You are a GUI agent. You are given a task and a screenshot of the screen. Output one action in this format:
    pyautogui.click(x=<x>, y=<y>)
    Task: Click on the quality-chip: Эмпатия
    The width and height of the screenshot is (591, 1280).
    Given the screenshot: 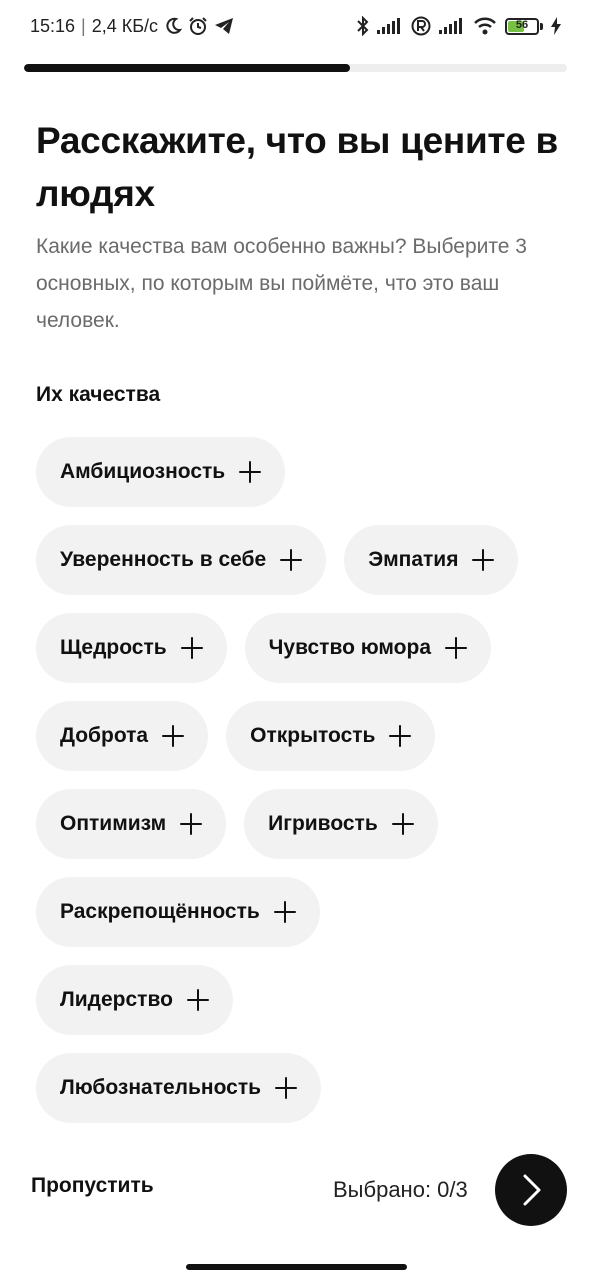 What is the action you would take?
    pyautogui.click(x=431, y=560)
    